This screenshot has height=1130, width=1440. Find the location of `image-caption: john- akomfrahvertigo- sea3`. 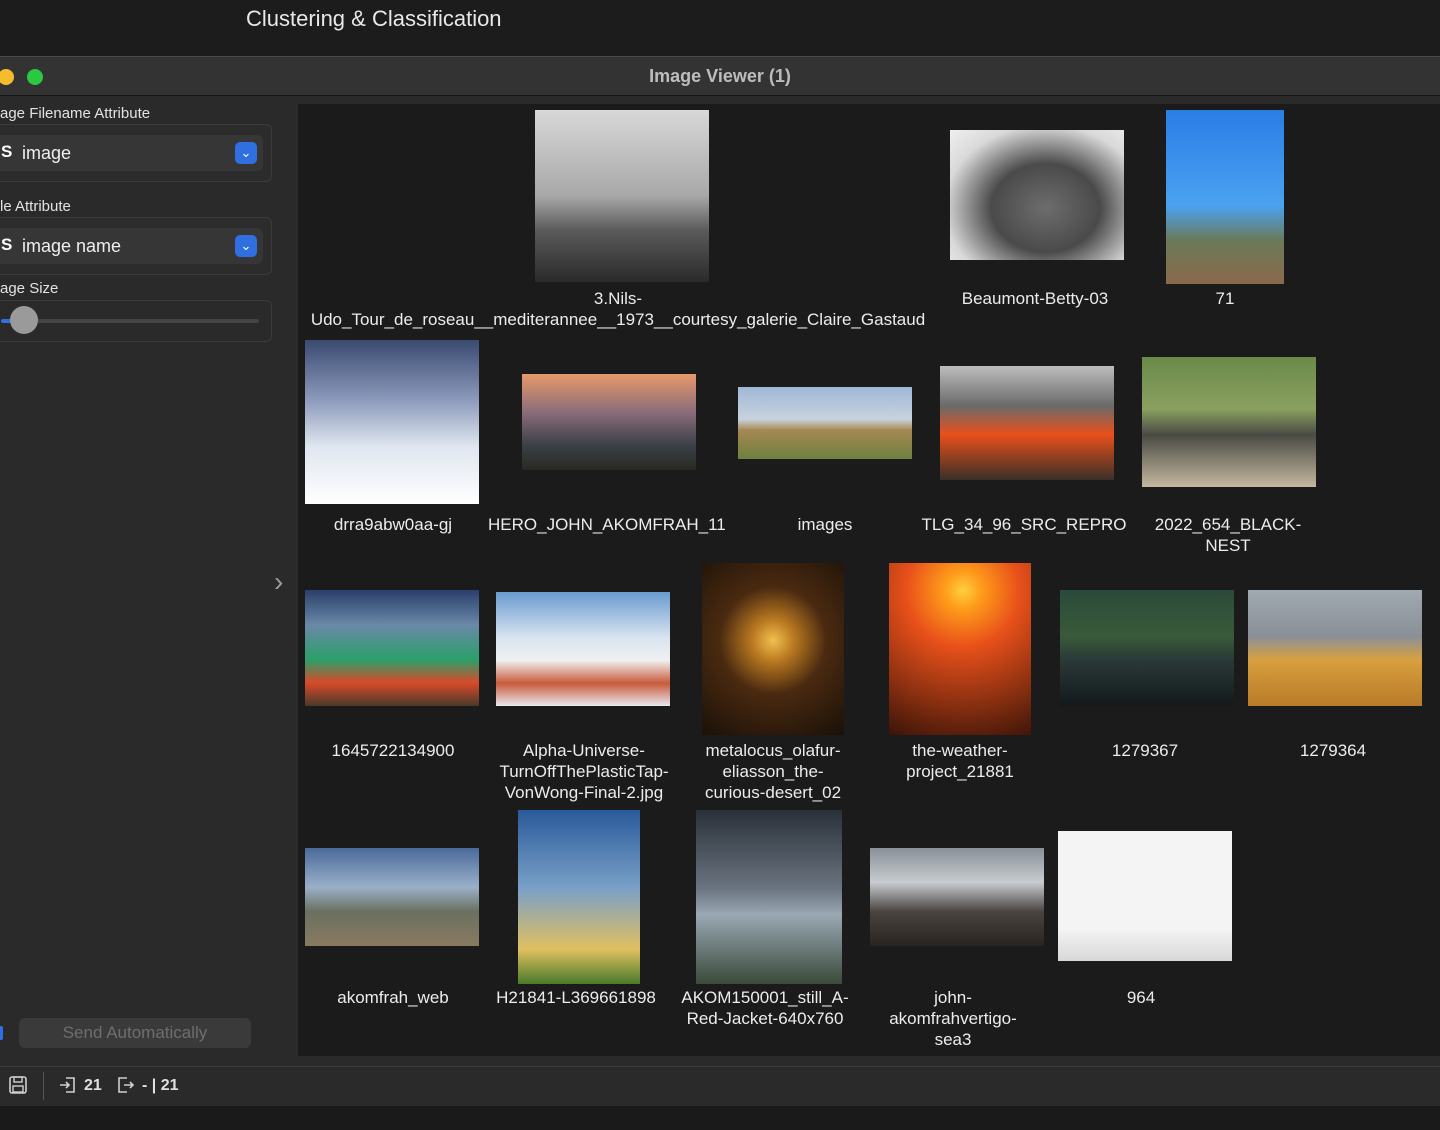

image-caption: john- akomfrahvertigo- sea3 is located at coordinates (953, 1018).